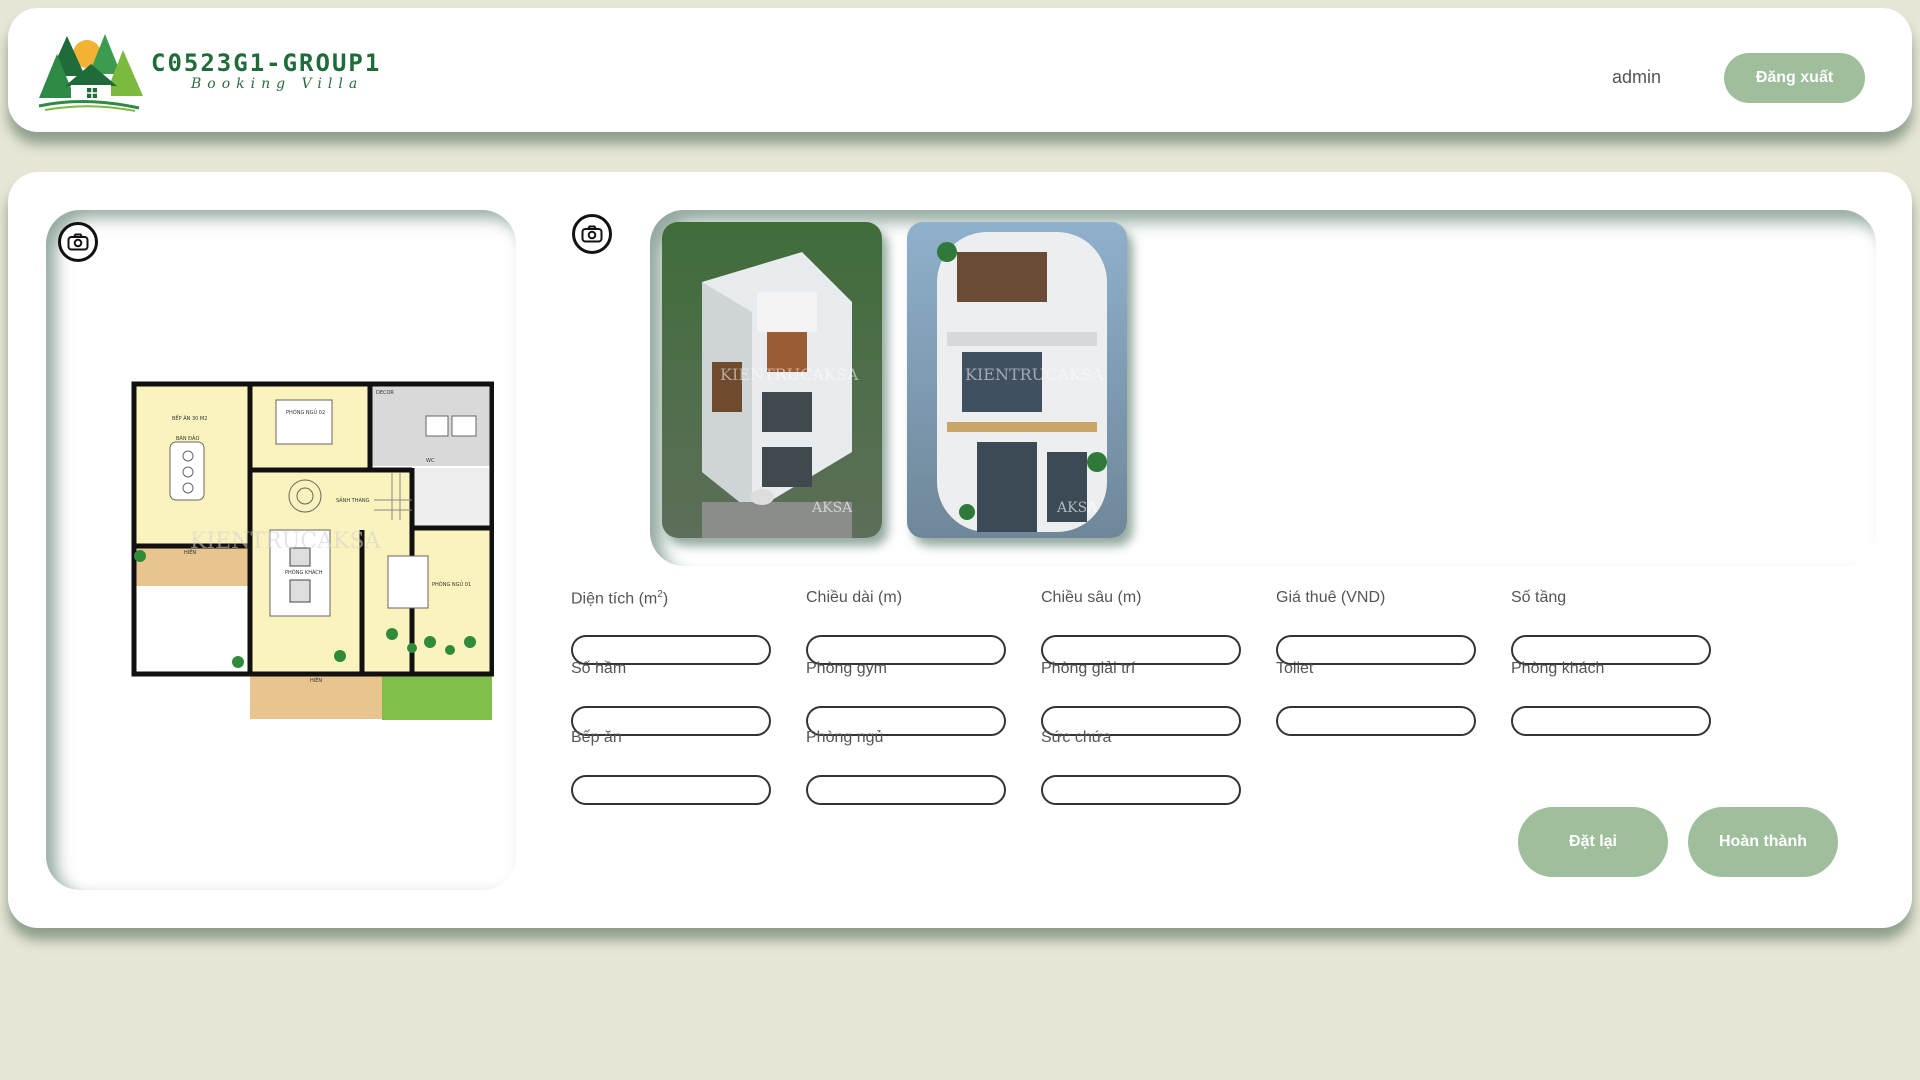 Image resolution: width=1920 pixels, height=1080 pixels. What do you see at coordinates (620, 598) in the screenshot?
I see `area-label: Diện tích (m2)` at bounding box center [620, 598].